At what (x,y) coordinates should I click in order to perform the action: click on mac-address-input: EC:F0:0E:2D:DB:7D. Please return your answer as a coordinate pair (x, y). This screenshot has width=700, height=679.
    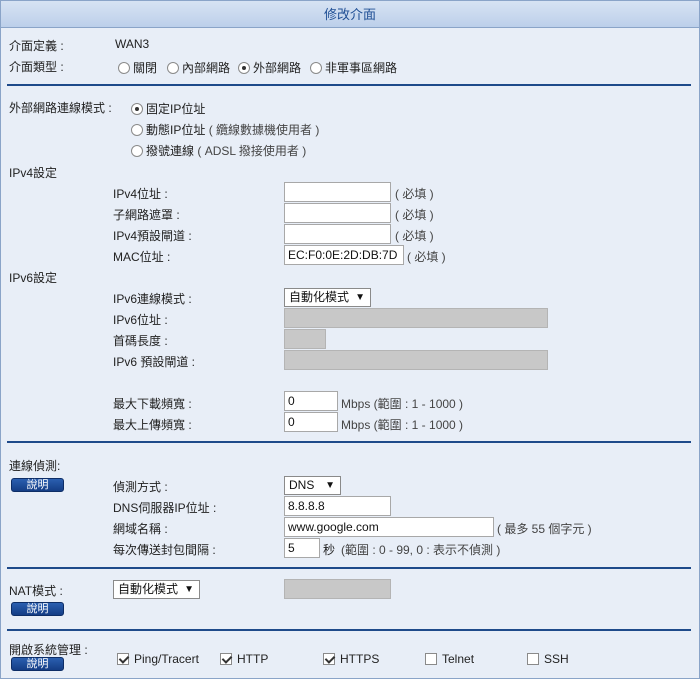
    Looking at the image, I should click on (344, 255).